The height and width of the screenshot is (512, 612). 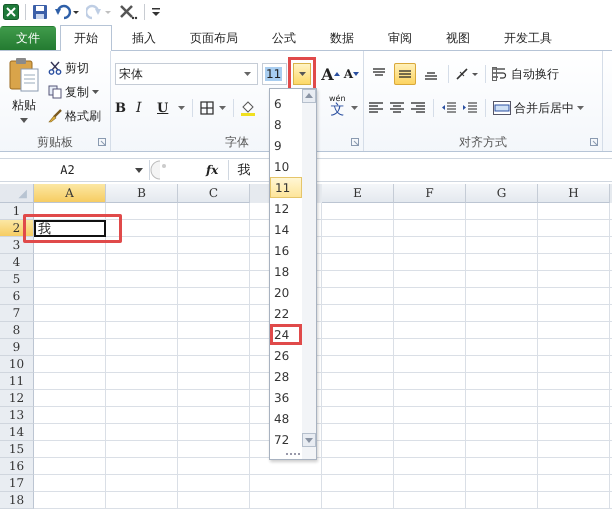 What do you see at coordinates (309, 96) in the screenshot?
I see `scroll-up-icon` at bounding box center [309, 96].